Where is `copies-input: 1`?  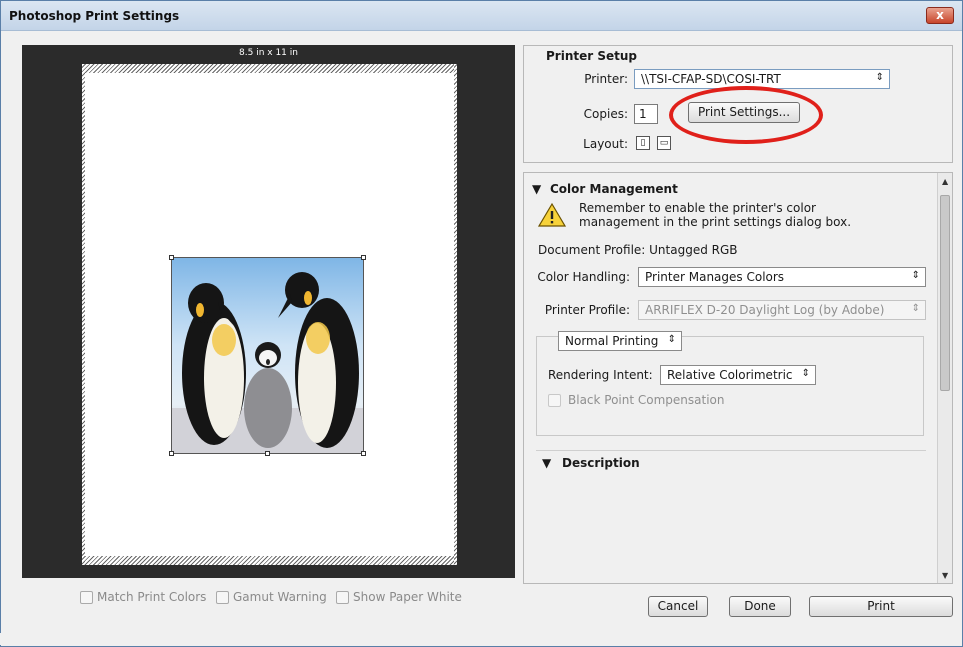
copies-input: 1 is located at coordinates (646, 114).